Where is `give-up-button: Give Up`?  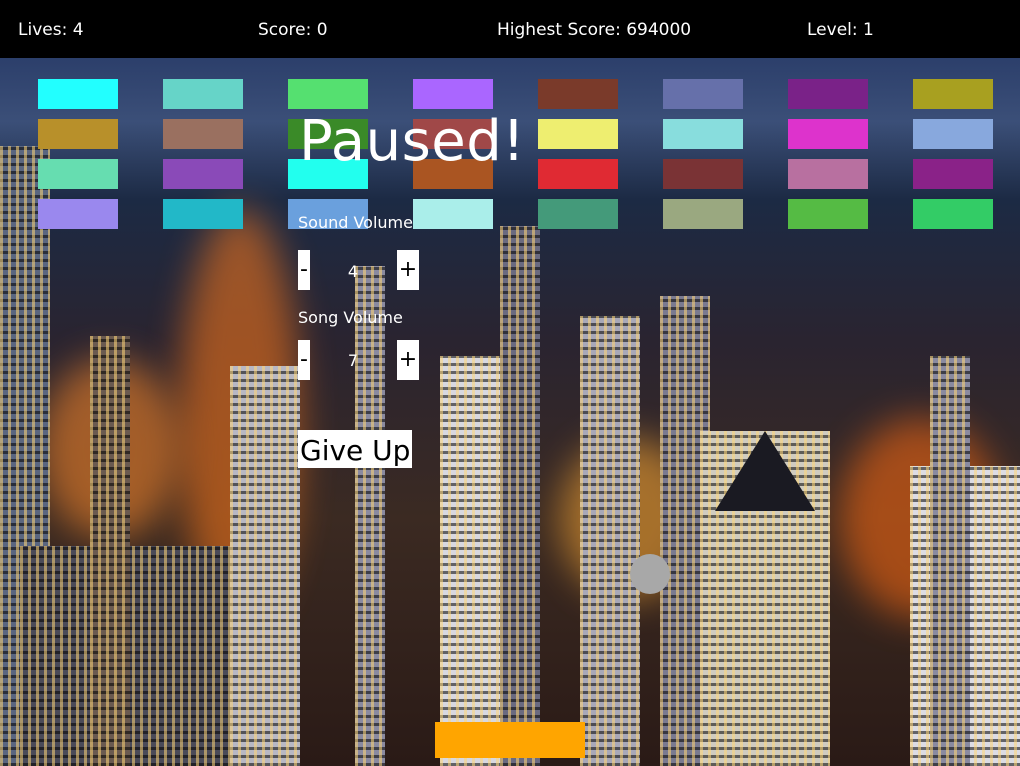 give-up-button: Give Up is located at coordinates (355, 449).